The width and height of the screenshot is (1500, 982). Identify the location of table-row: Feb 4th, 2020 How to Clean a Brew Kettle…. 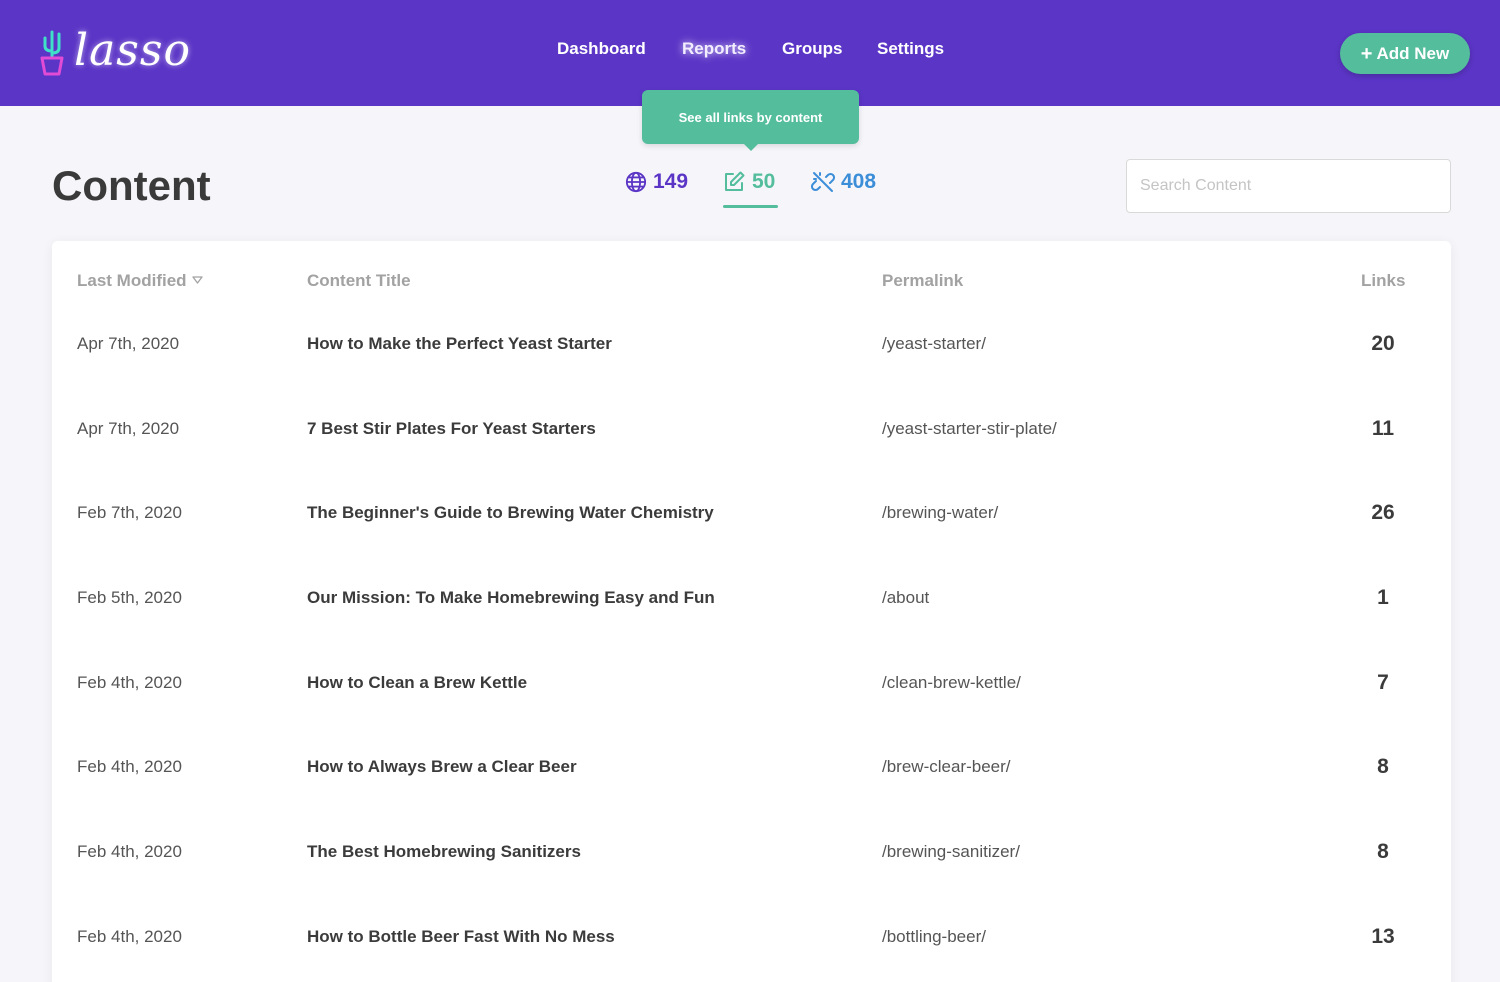
(751, 714).